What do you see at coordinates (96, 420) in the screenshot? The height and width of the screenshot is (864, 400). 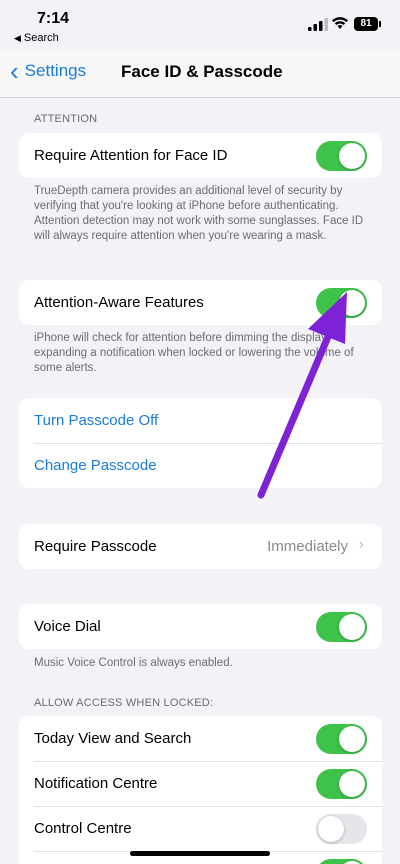 I see `turn-passcode-off-label: Turn Passcode Off` at bounding box center [96, 420].